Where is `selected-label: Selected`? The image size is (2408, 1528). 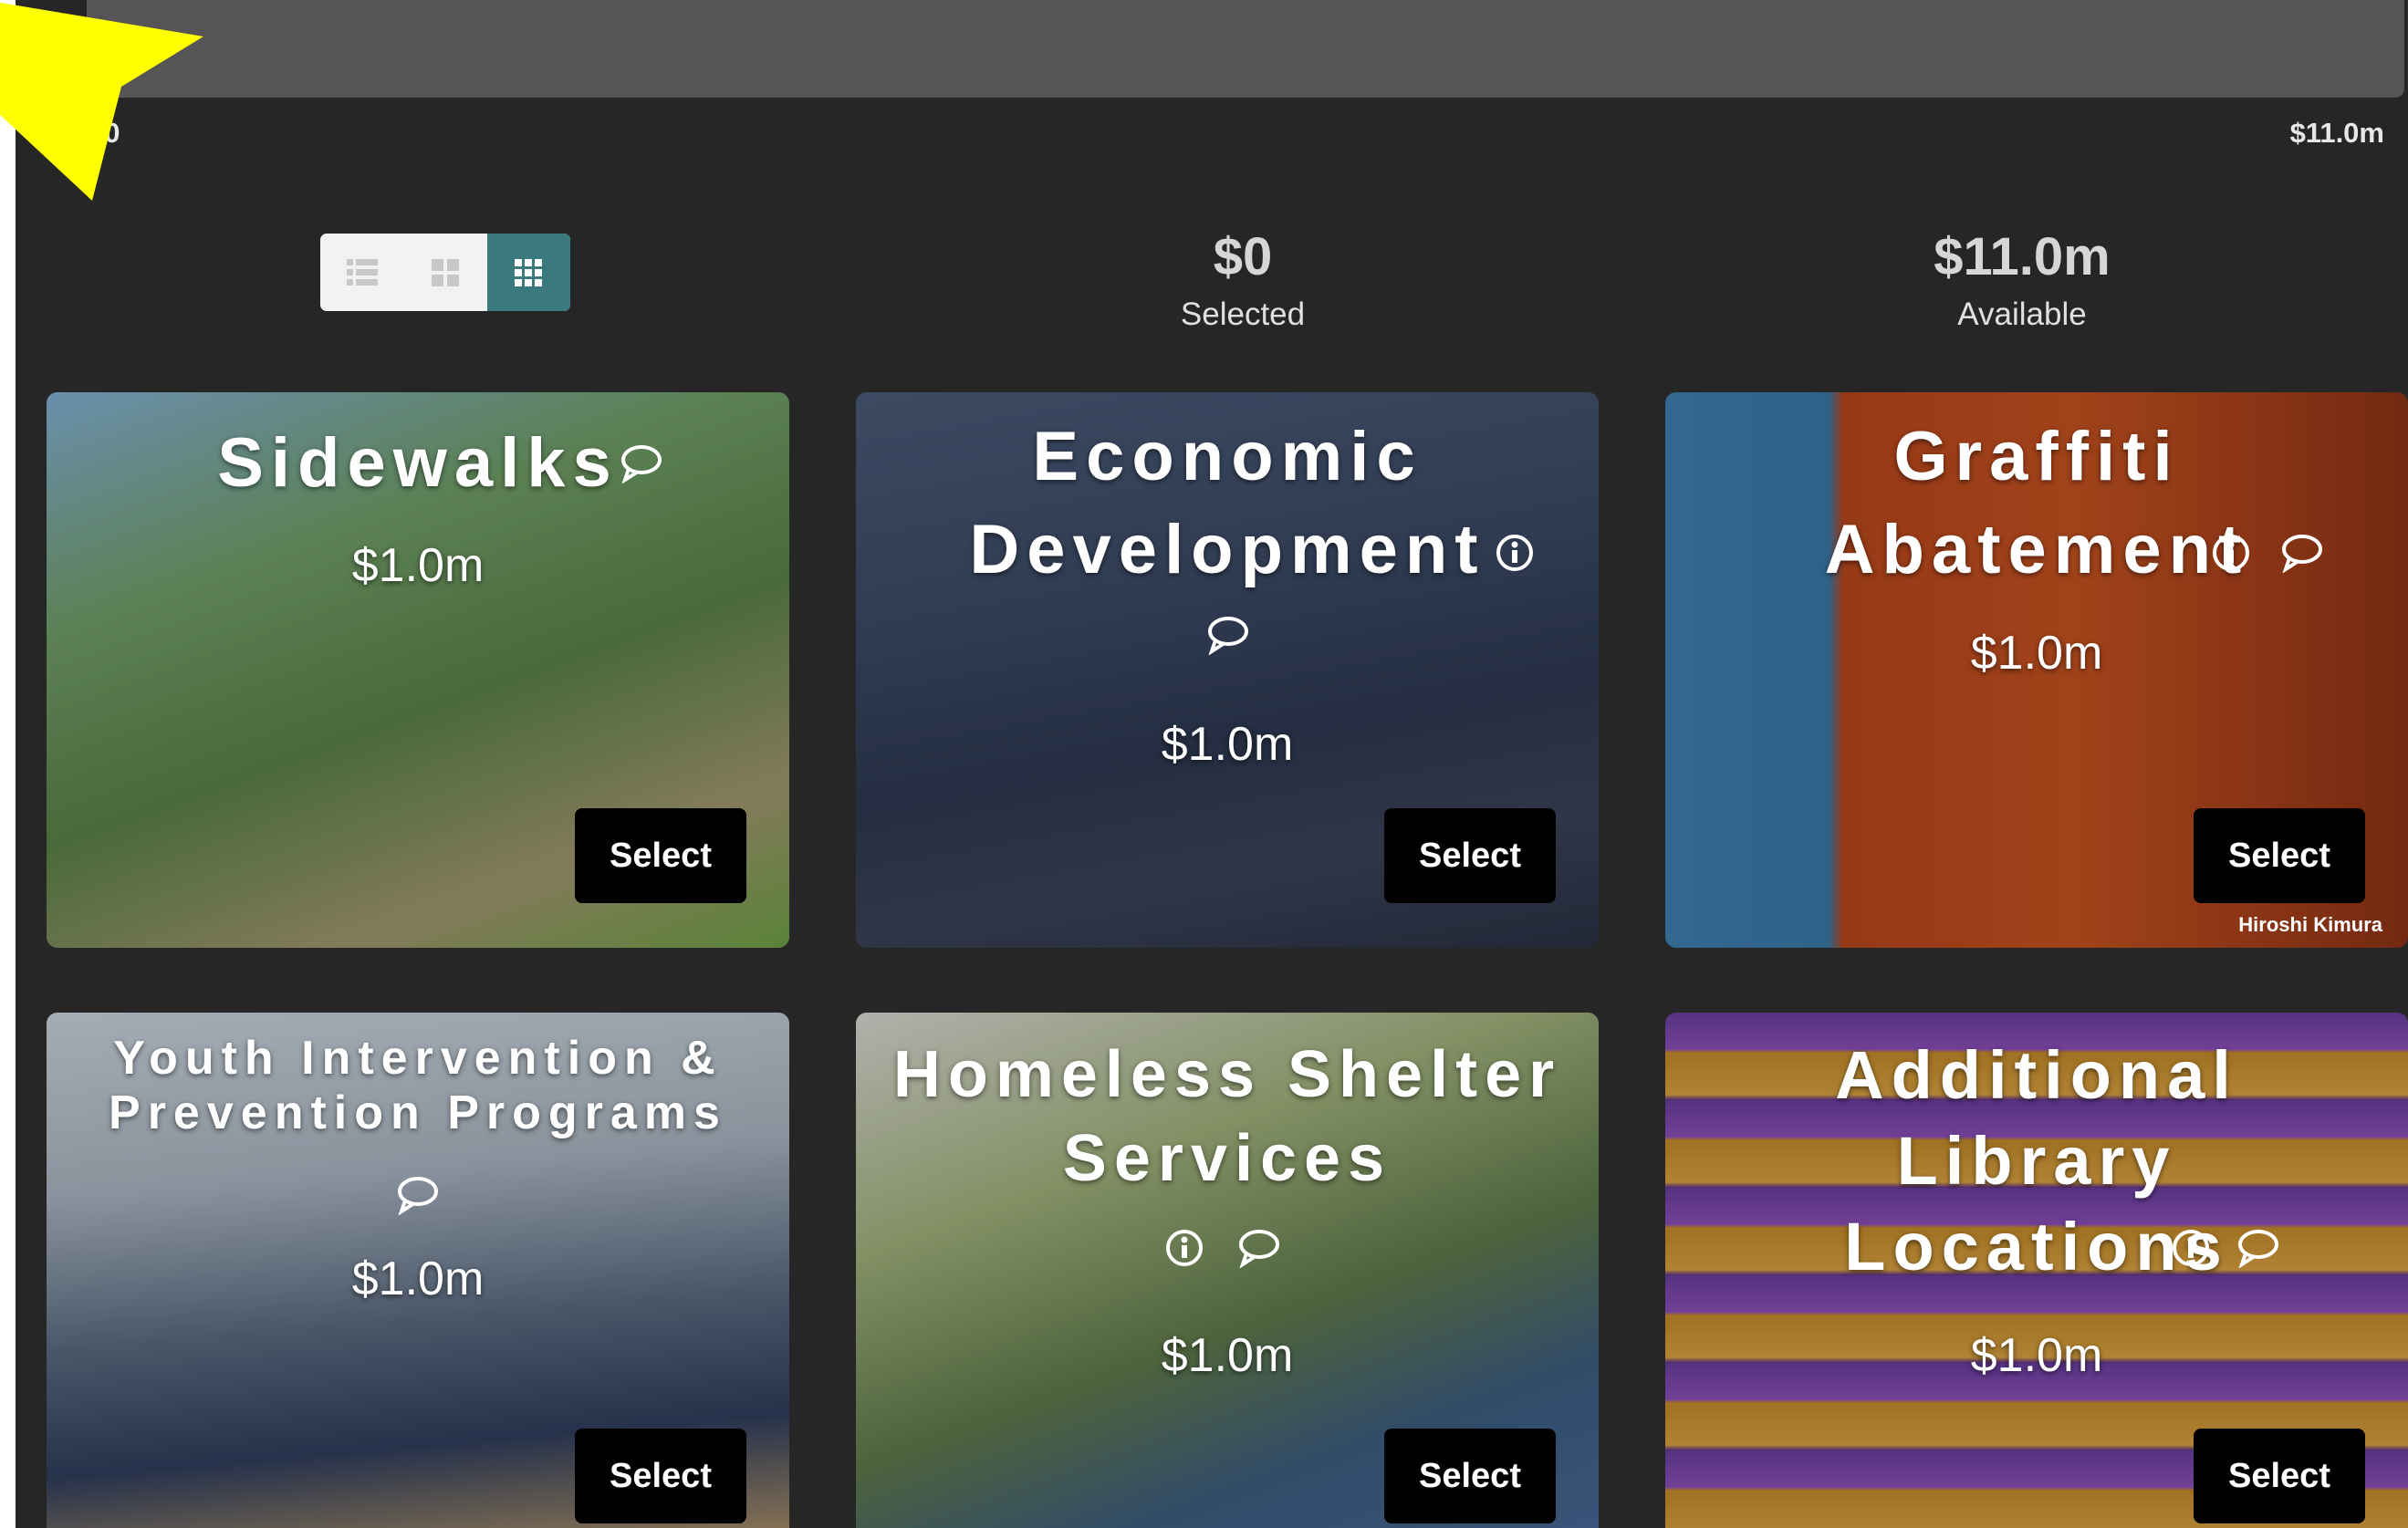 selected-label: Selected is located at coordinates (1243, 314).